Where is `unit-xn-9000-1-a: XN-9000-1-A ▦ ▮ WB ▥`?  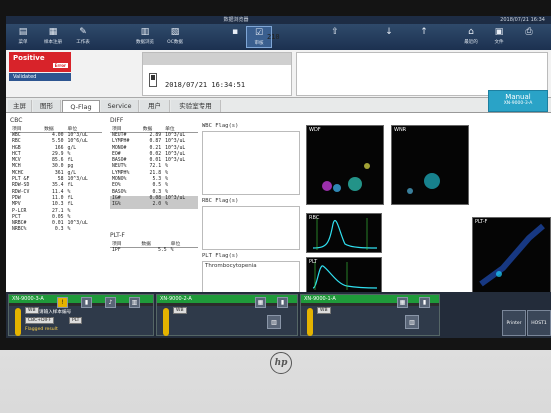 unit-xn-9000-1-a: XN-9000-1-A ▦ ▮ WB ▥ is located at coordinates (370, 315).